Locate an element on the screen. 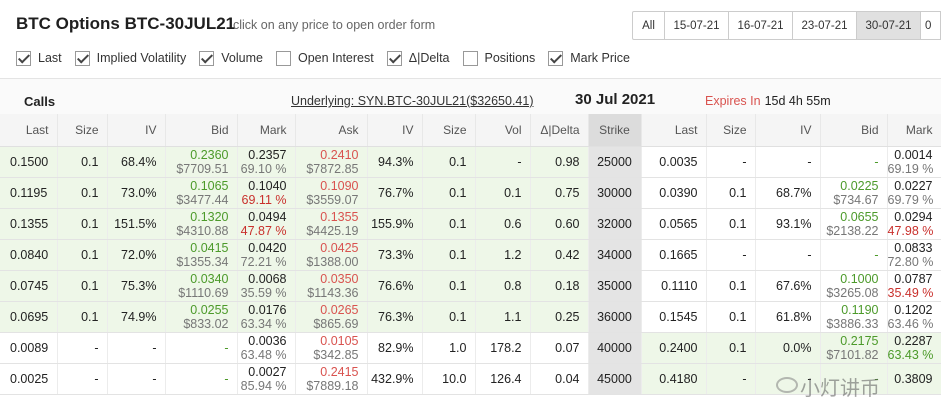 The height and width of the screenshot is (409, 941). toggle-mark-price: Mark Price is located at coordinates (589, 58).